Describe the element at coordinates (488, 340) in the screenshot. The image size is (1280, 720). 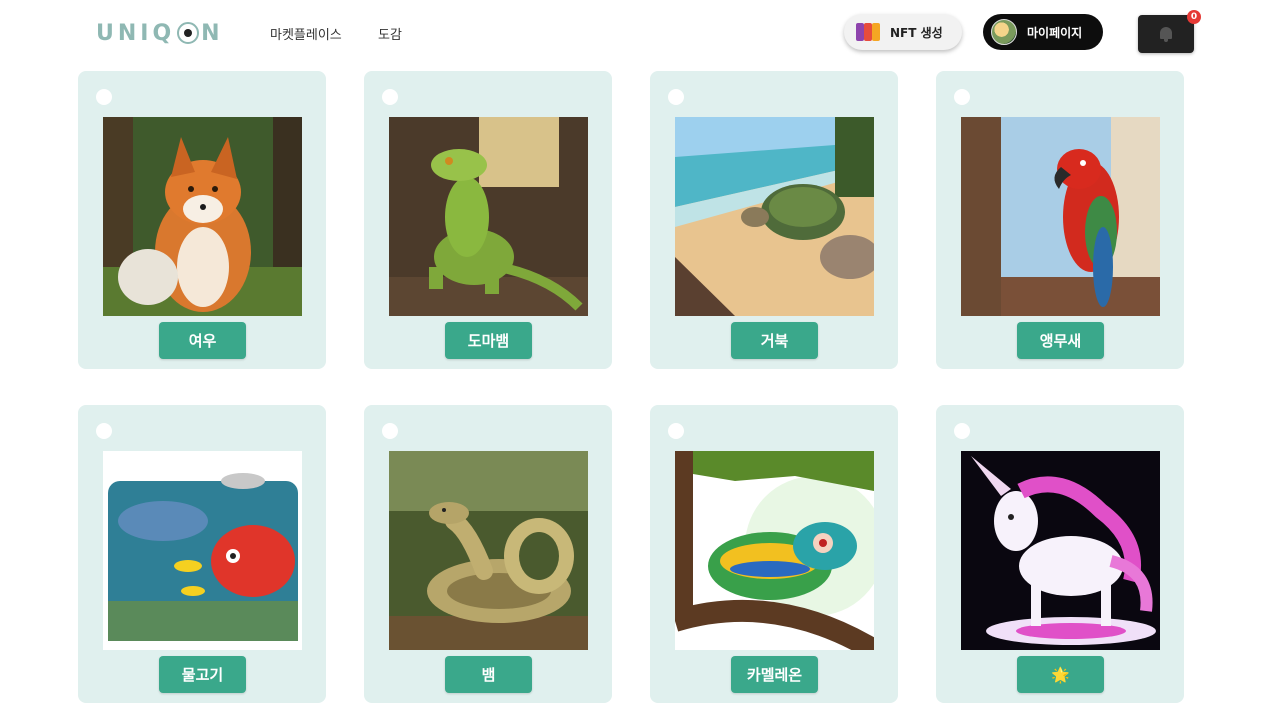
I see `card-label-button: 도마뱀` at that location.